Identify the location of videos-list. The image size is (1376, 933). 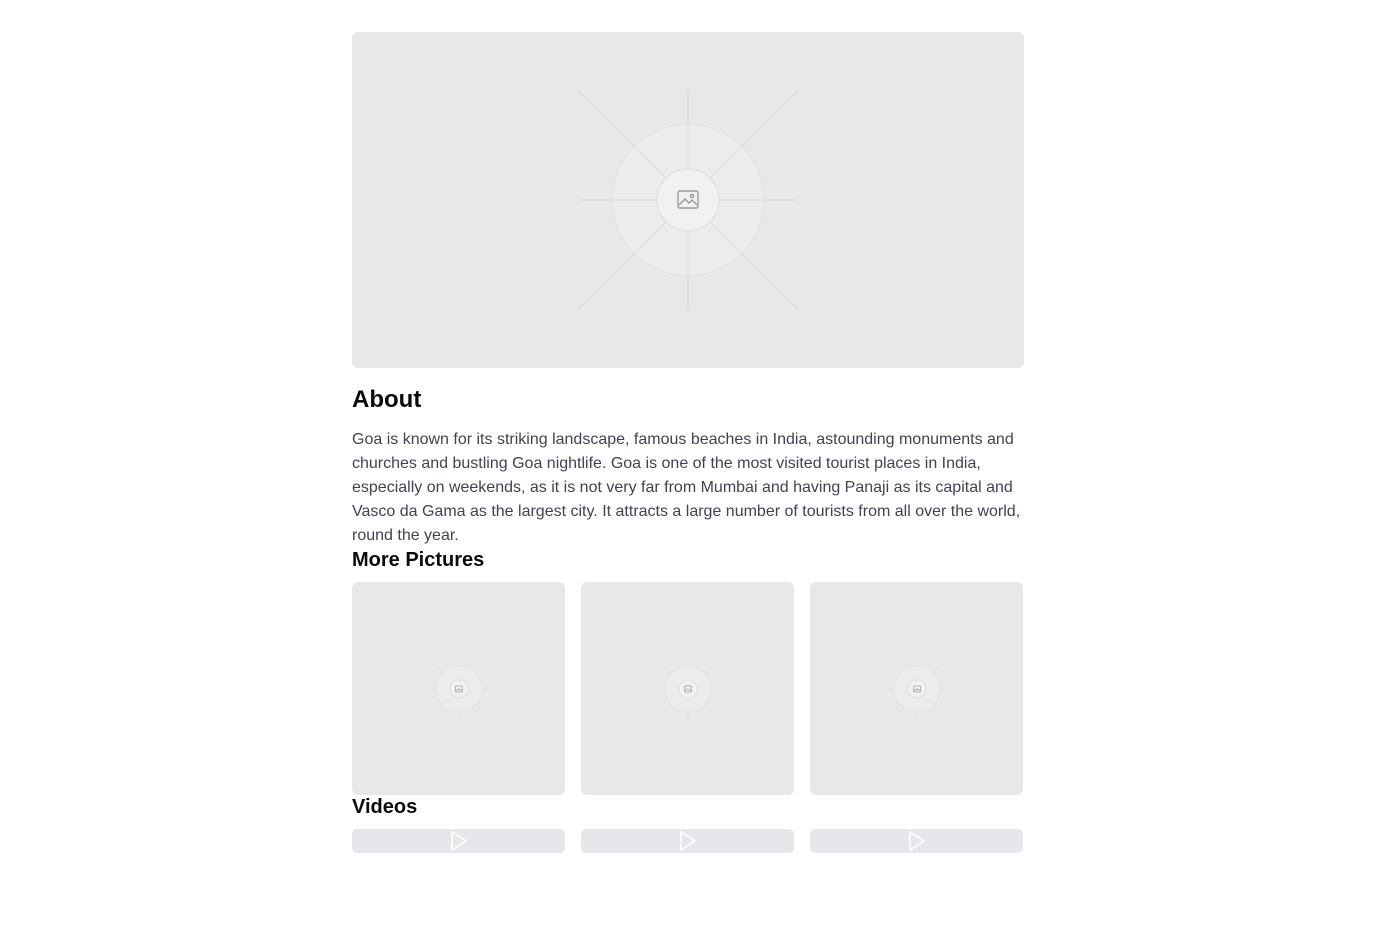
(688, 841).